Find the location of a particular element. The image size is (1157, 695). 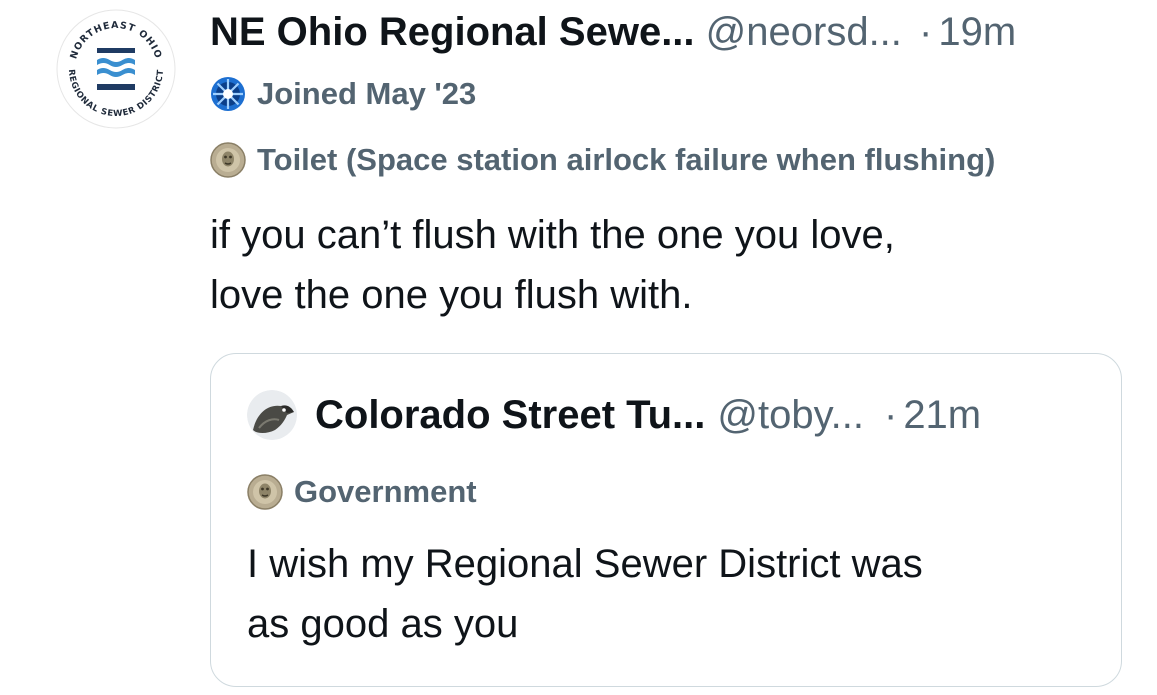

post-header: NE Ohio Regional Sewe... @neorsd... · 19m is located at coordinates (613, 32).